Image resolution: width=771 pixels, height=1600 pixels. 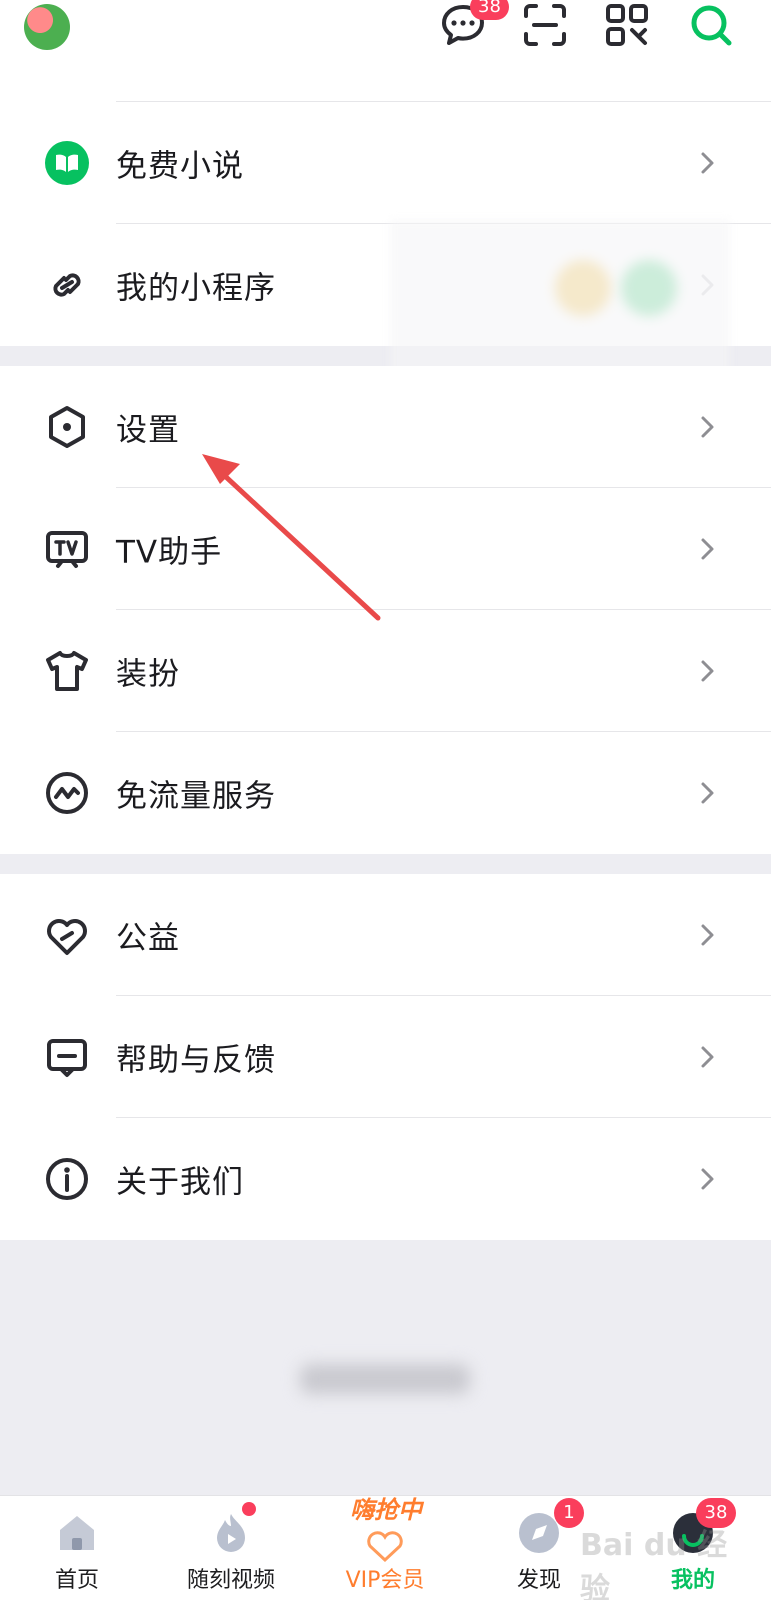 I want to click on feedback-icon, so click(x=67, y=1057).